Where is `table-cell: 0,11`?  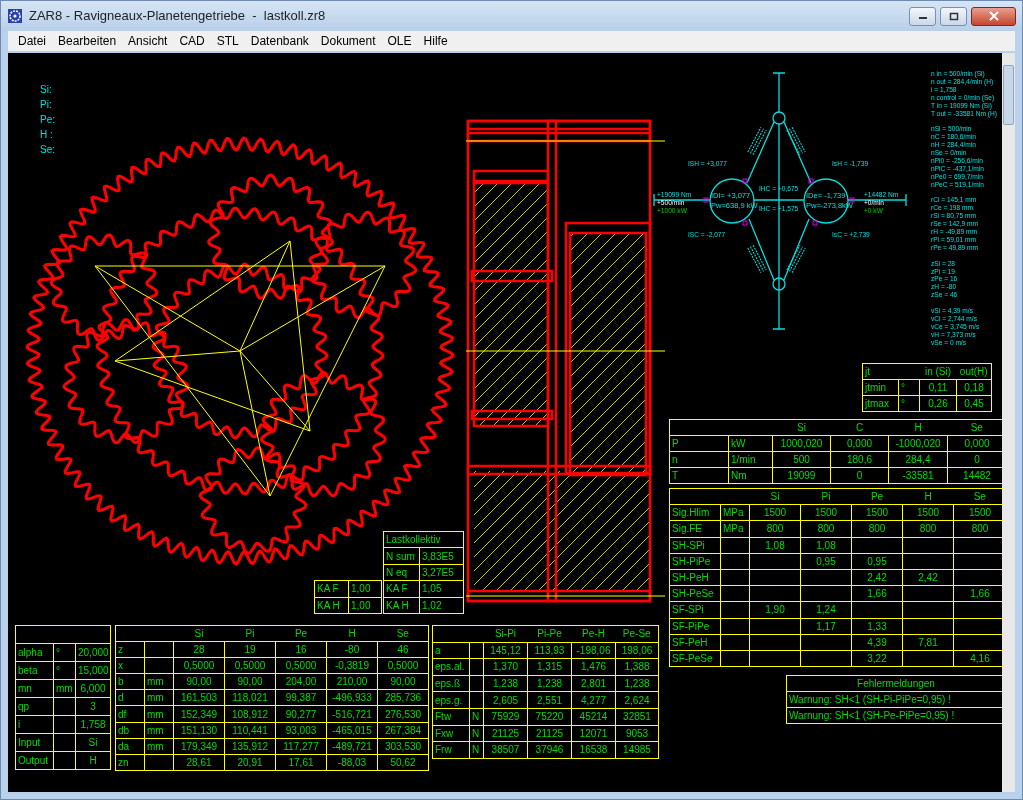 table-cell: 0,11 is located at coordinates (938, 387).